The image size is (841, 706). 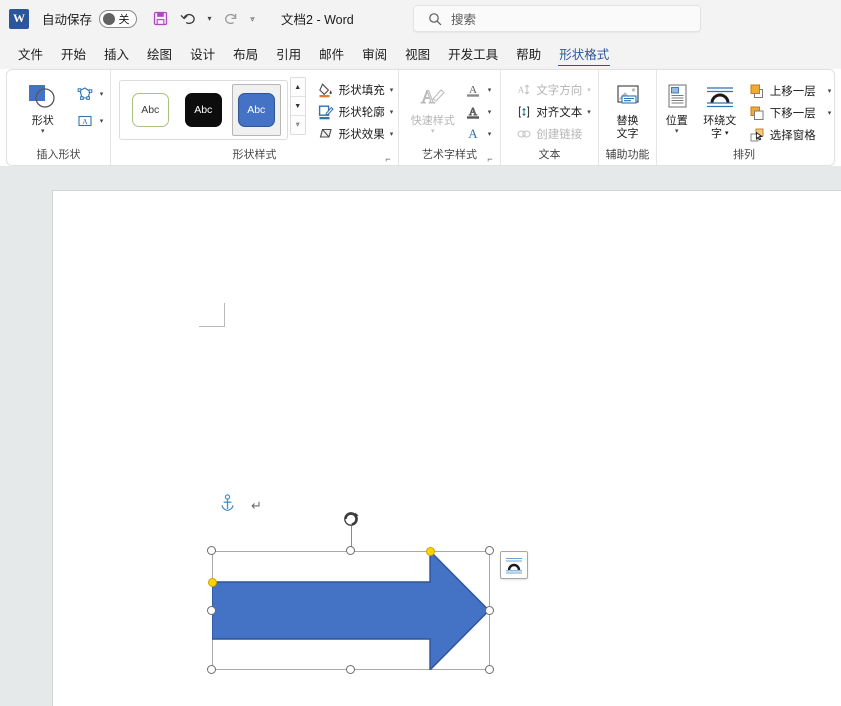 What do you see at coordinates (433, 132) in the screenshot?
I see `wordart-quick-styles-caret: ▾` at bounding box center [433, 132].